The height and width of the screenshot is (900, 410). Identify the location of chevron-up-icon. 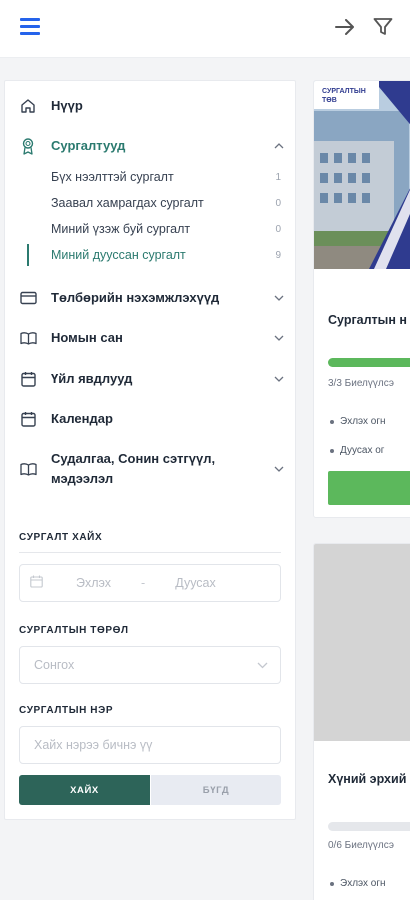
(279, 146).